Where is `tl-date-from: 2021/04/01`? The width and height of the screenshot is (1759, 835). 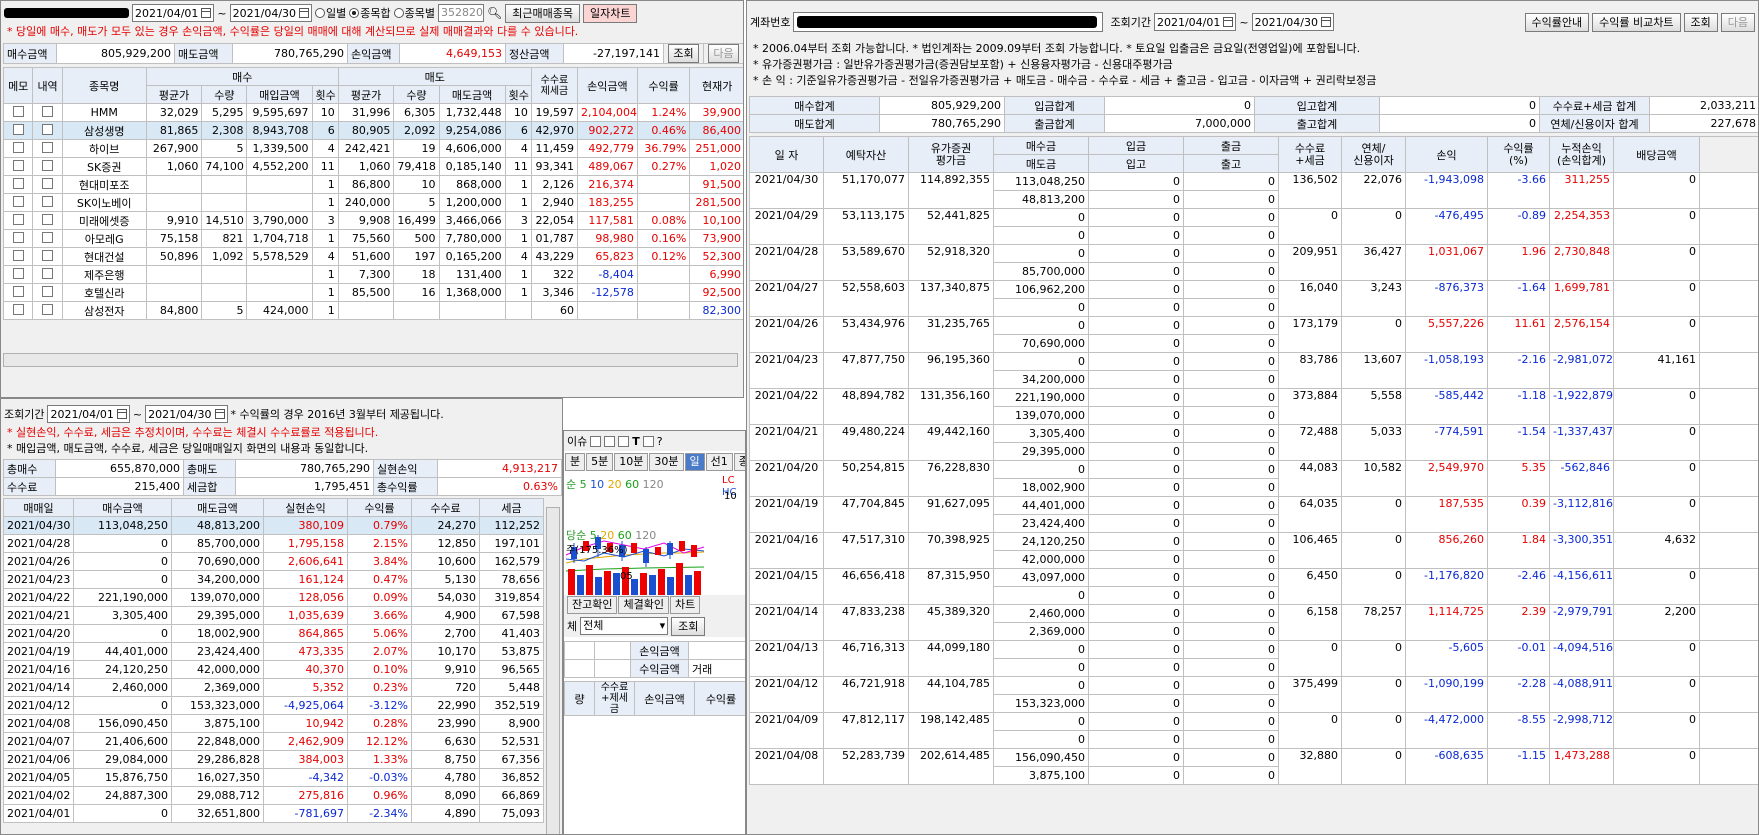
tl-date-from: 2021/04/01 is located at coordinates (173, 13).